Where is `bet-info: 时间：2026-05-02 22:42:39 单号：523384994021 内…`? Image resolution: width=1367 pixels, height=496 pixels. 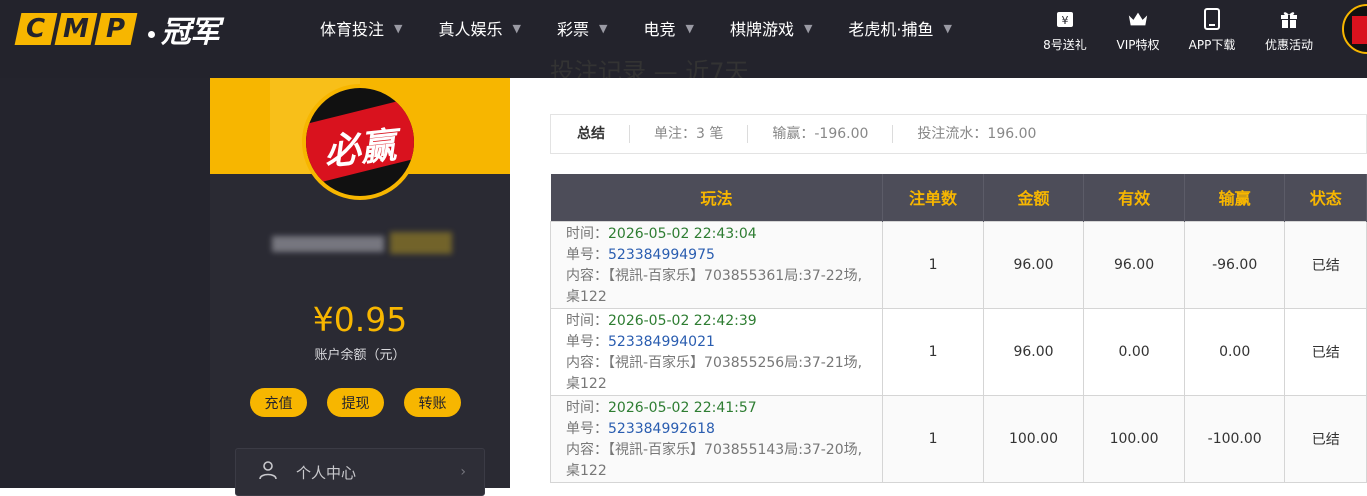
bet-info: 时间：2026-05-02 22:42:39 单号：523384994021 内… is located at coordinates (716, 351).